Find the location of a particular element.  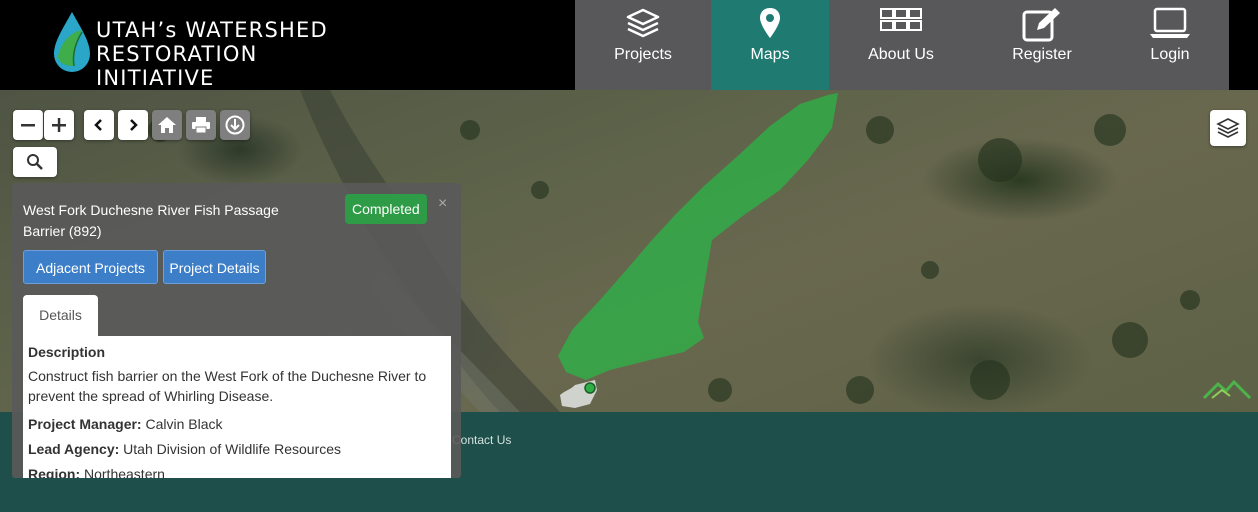

layers-toggle-button is located at coordinates (1228, 128).